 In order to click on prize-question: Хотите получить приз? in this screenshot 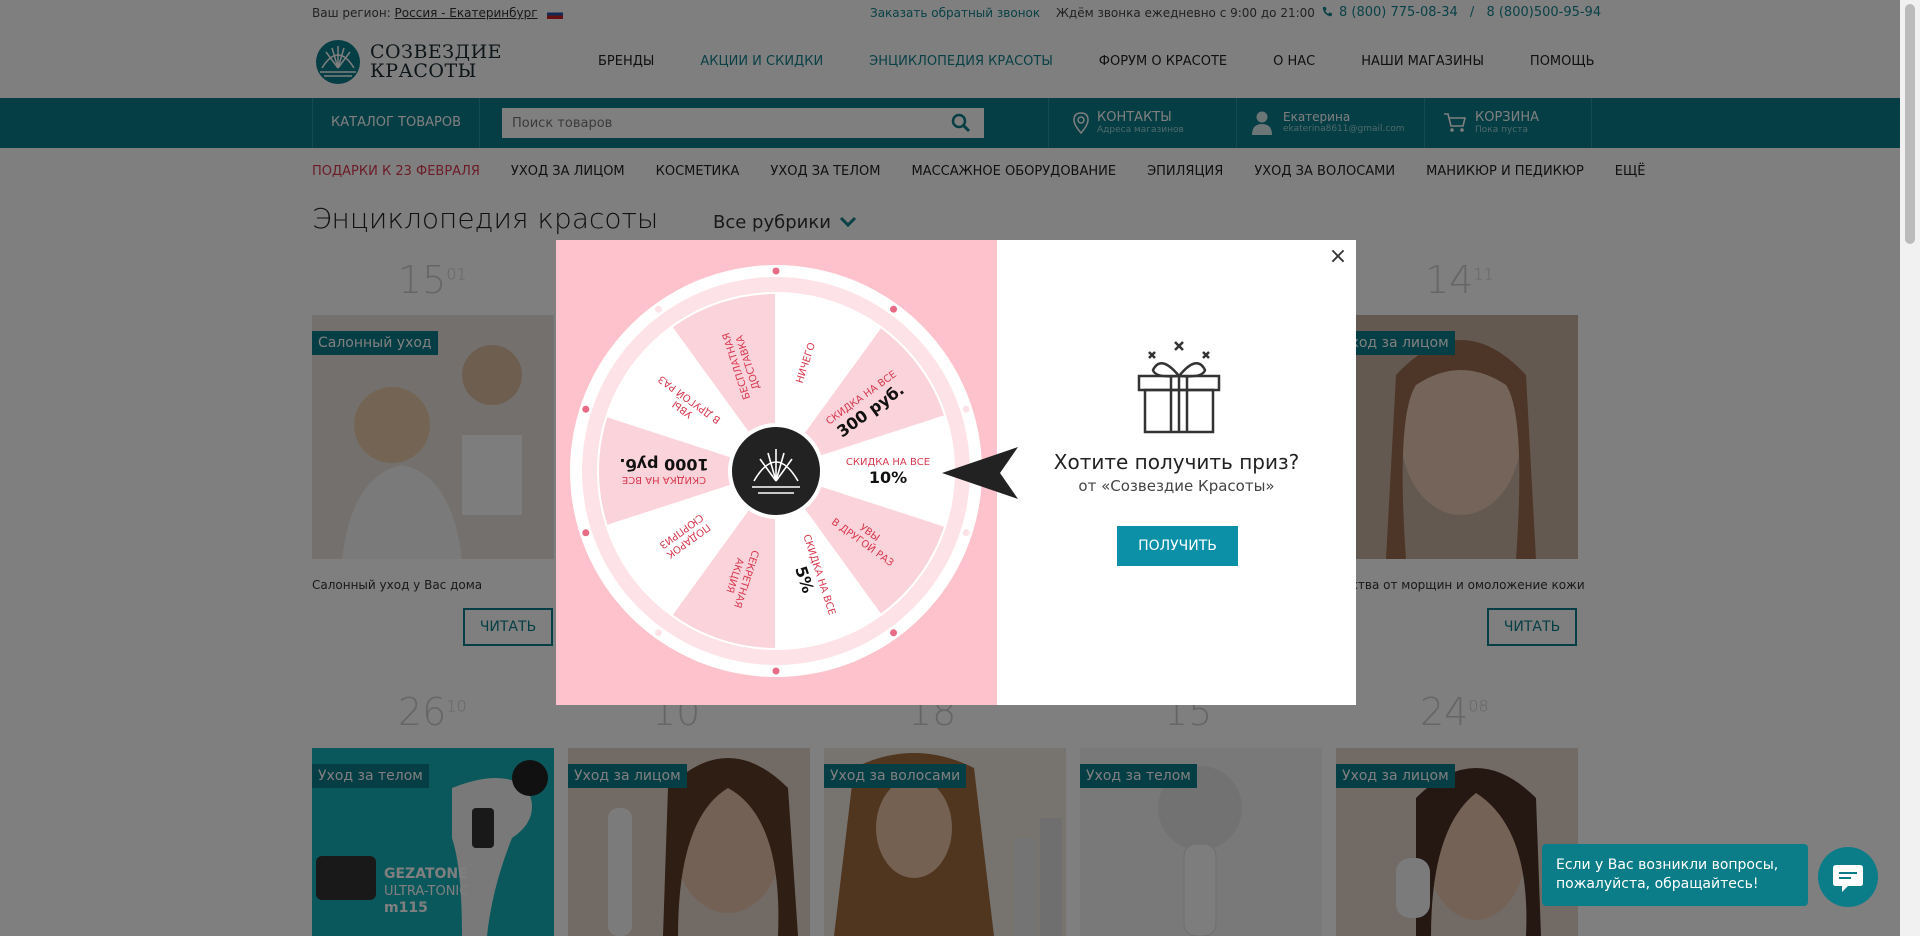, I will do `click(1176, 462)`.